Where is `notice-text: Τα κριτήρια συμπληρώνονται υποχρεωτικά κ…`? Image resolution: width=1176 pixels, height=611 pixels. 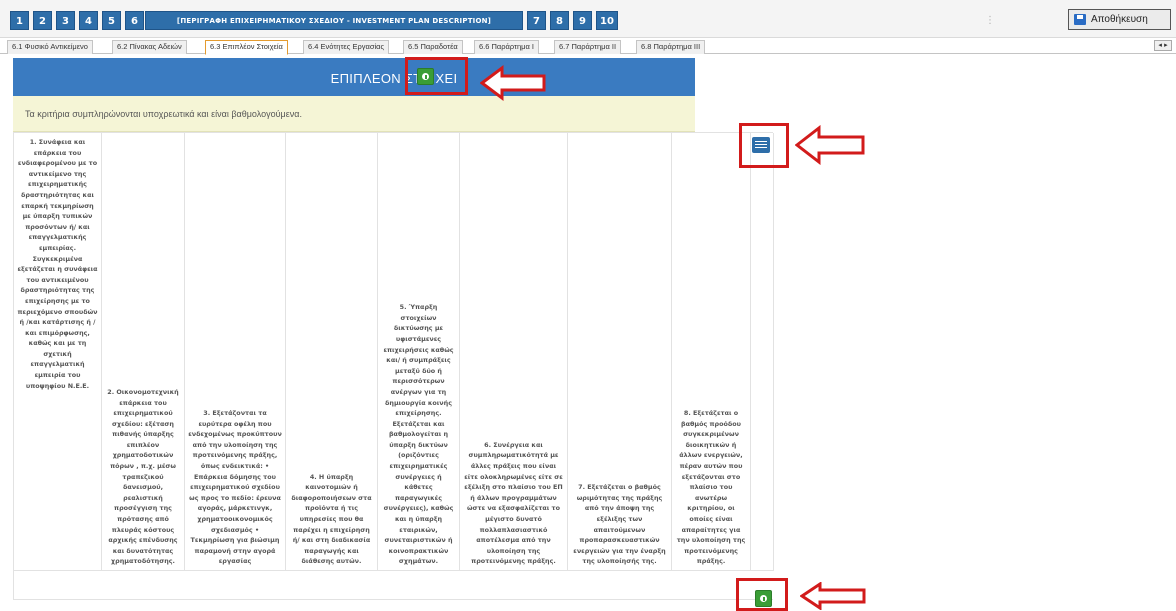
notice-text: Τα κριτήρια συμπληρώνονται υποχρεωτικά κ… is located at coordinates (163, 114).